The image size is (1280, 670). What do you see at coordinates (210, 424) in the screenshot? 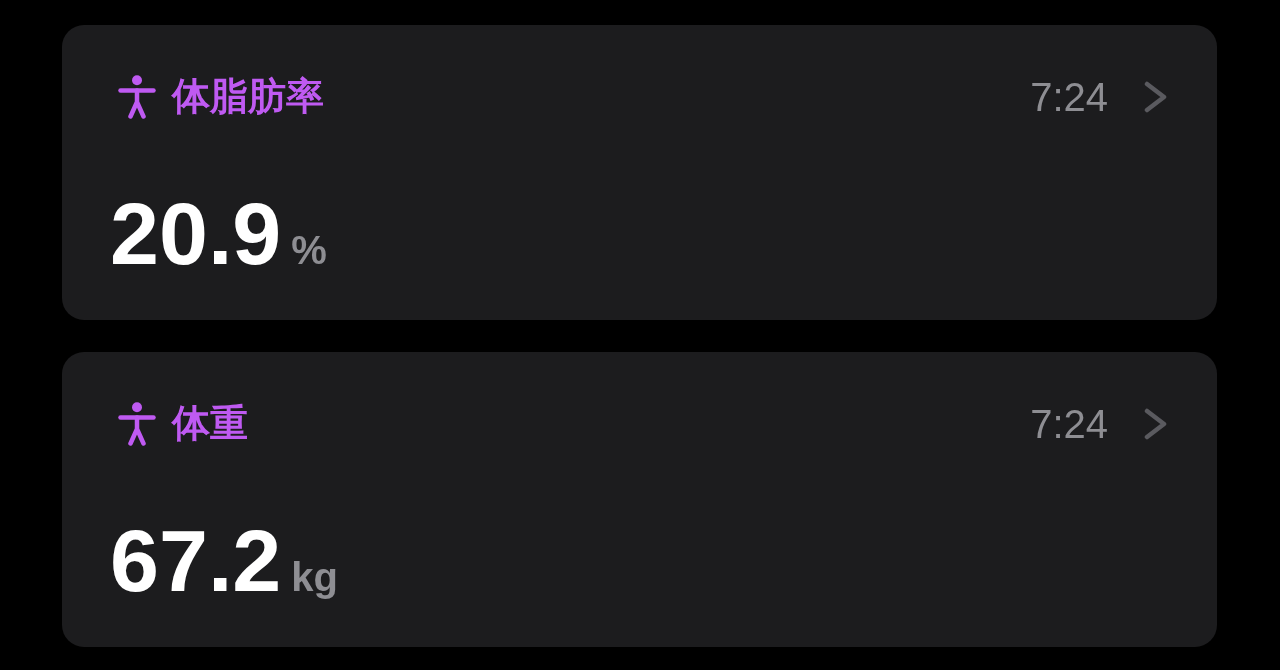
I see `metric-title: 体重` at bounding box center [210, 424].